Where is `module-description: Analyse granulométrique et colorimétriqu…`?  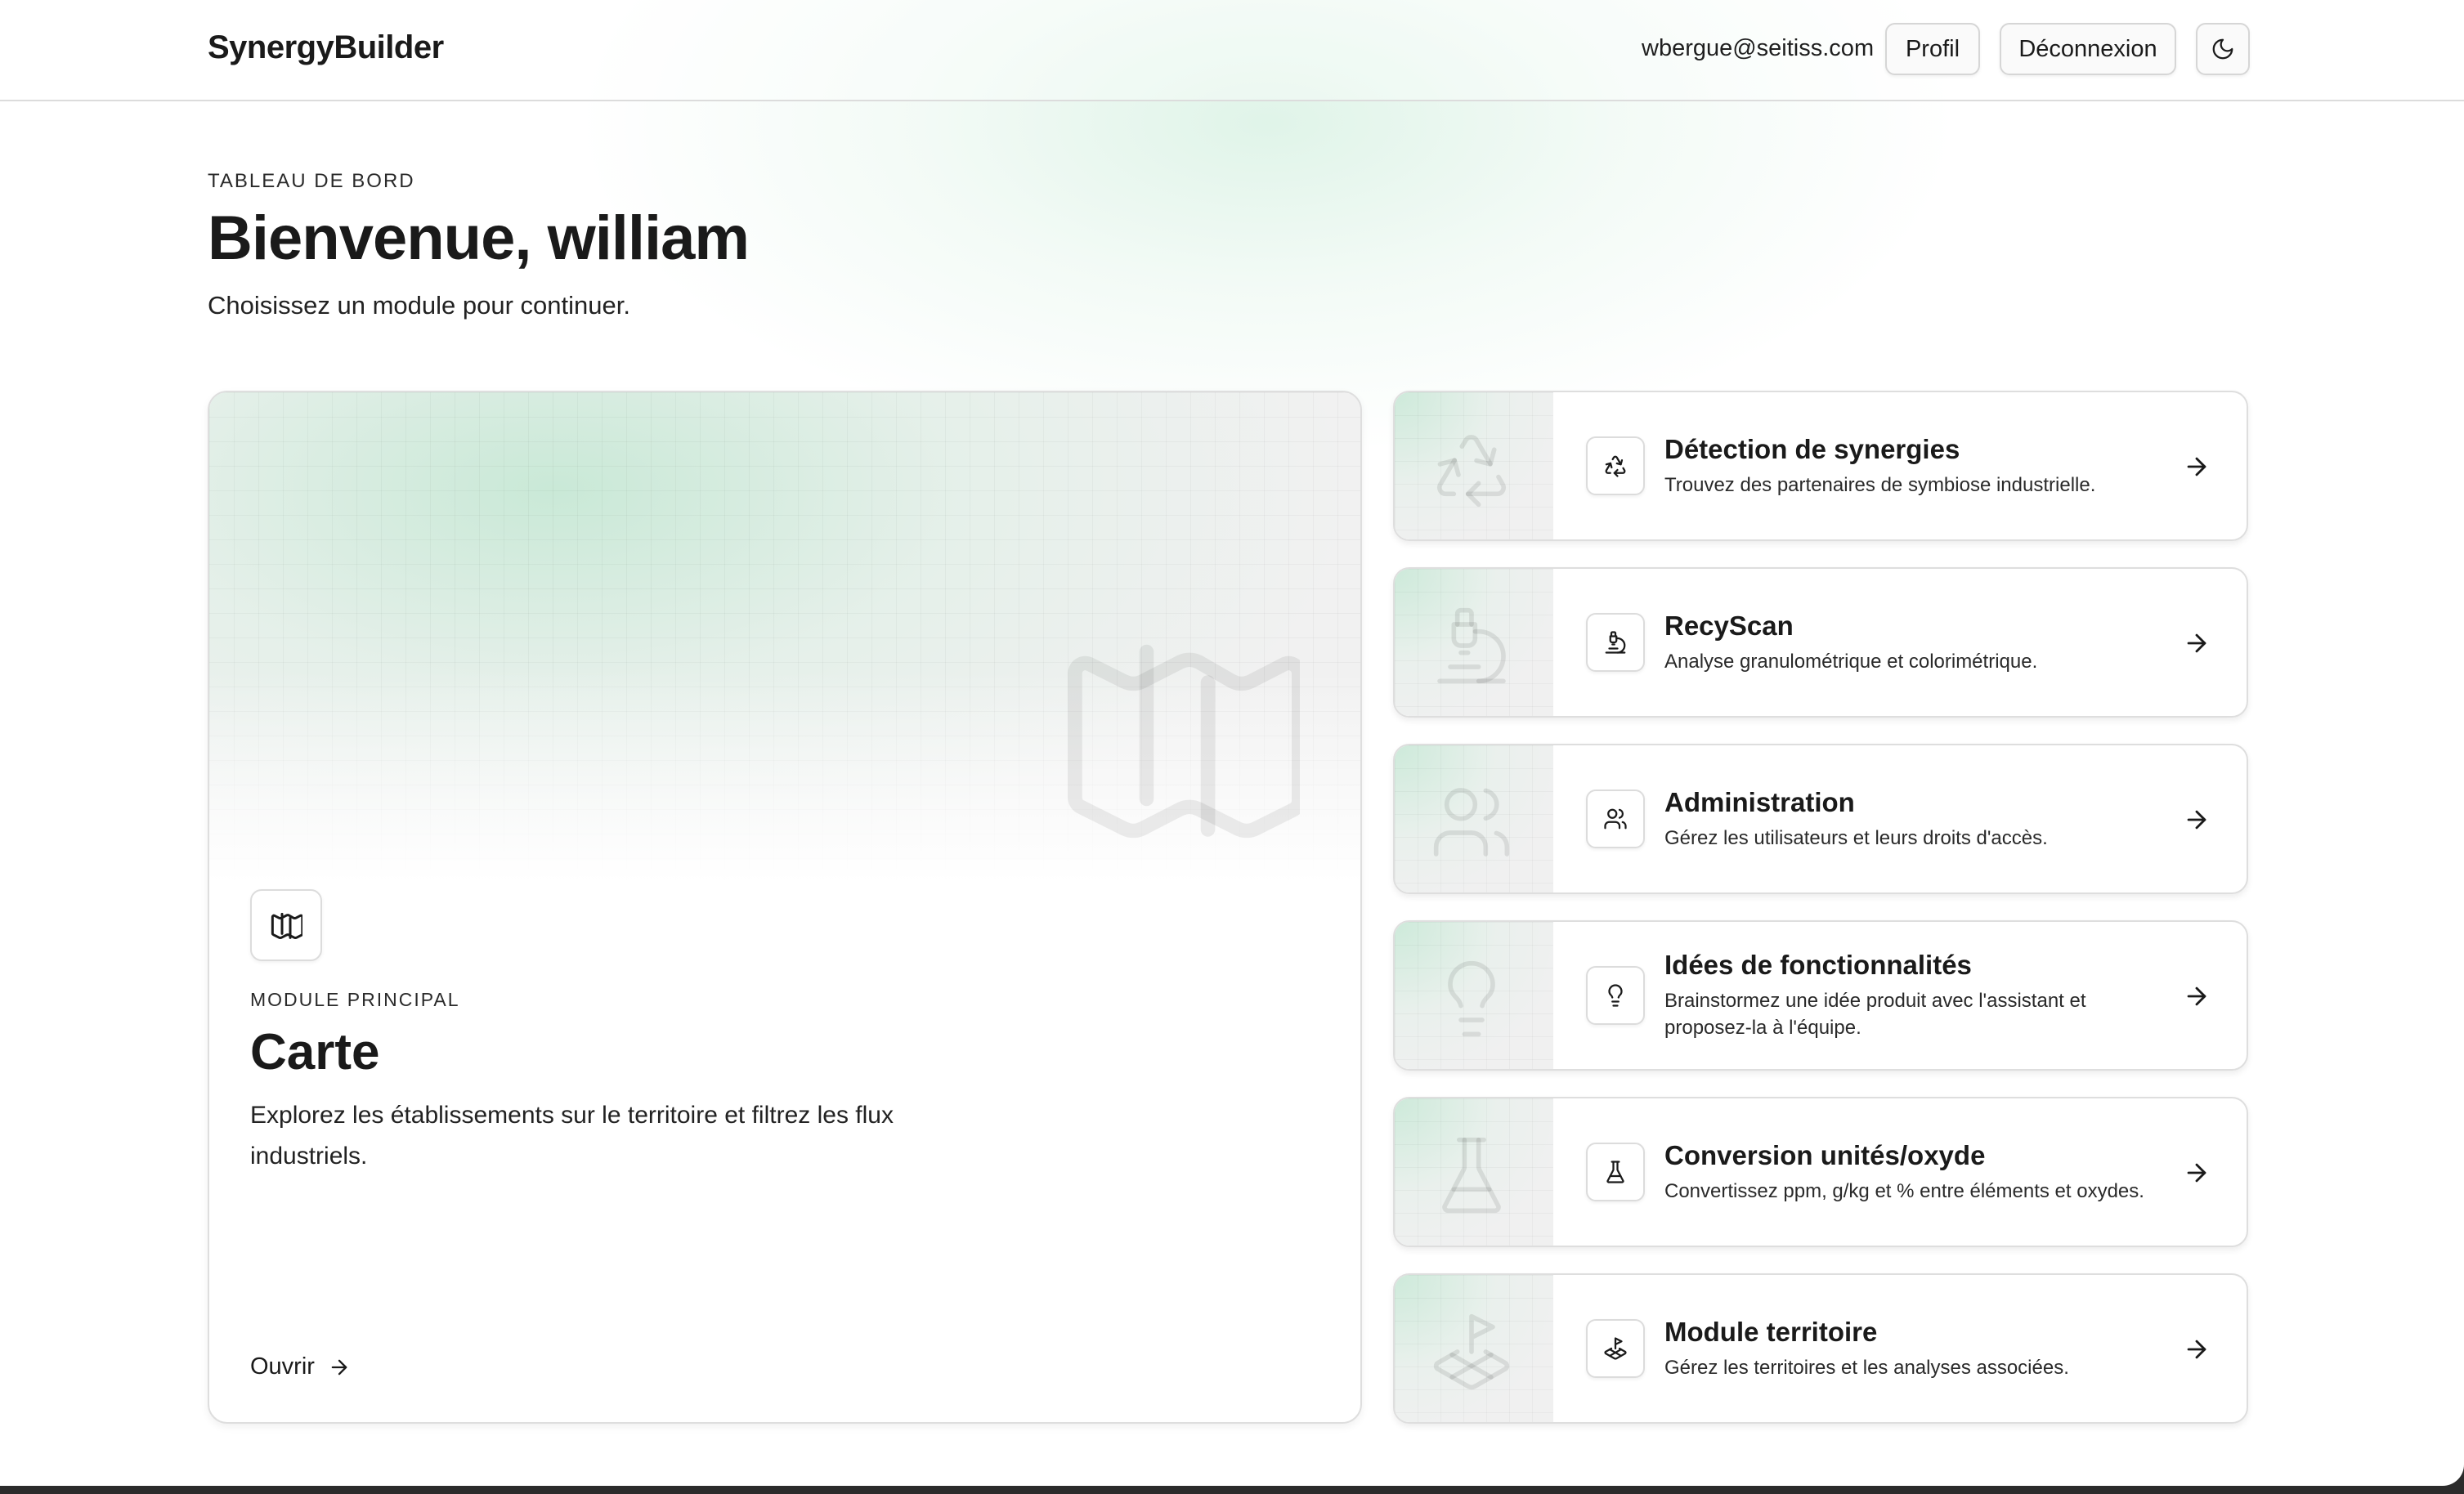 module-description: Analyse granulométrique et colorimétriqu… is located at coordinates (1851, 661).